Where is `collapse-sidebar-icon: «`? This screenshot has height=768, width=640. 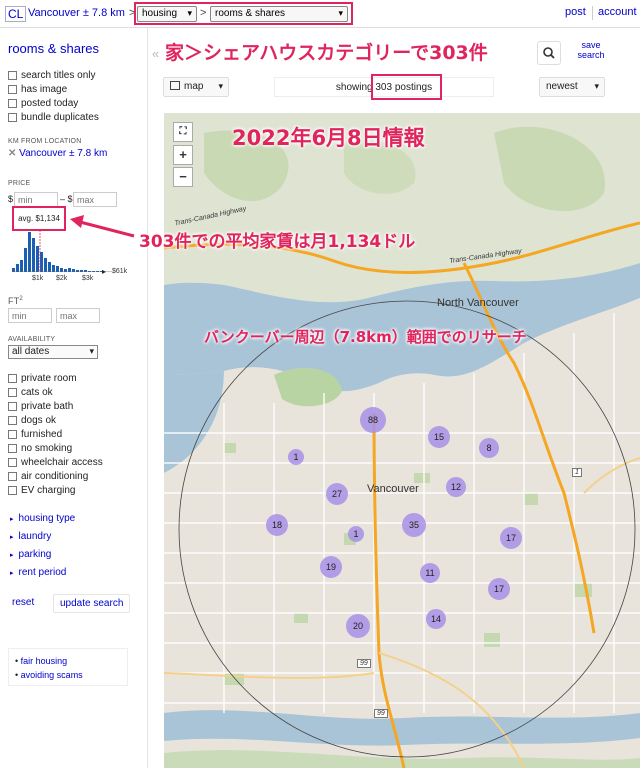
collapse-sidebar-icon: « is located at coordinates (155, 53).